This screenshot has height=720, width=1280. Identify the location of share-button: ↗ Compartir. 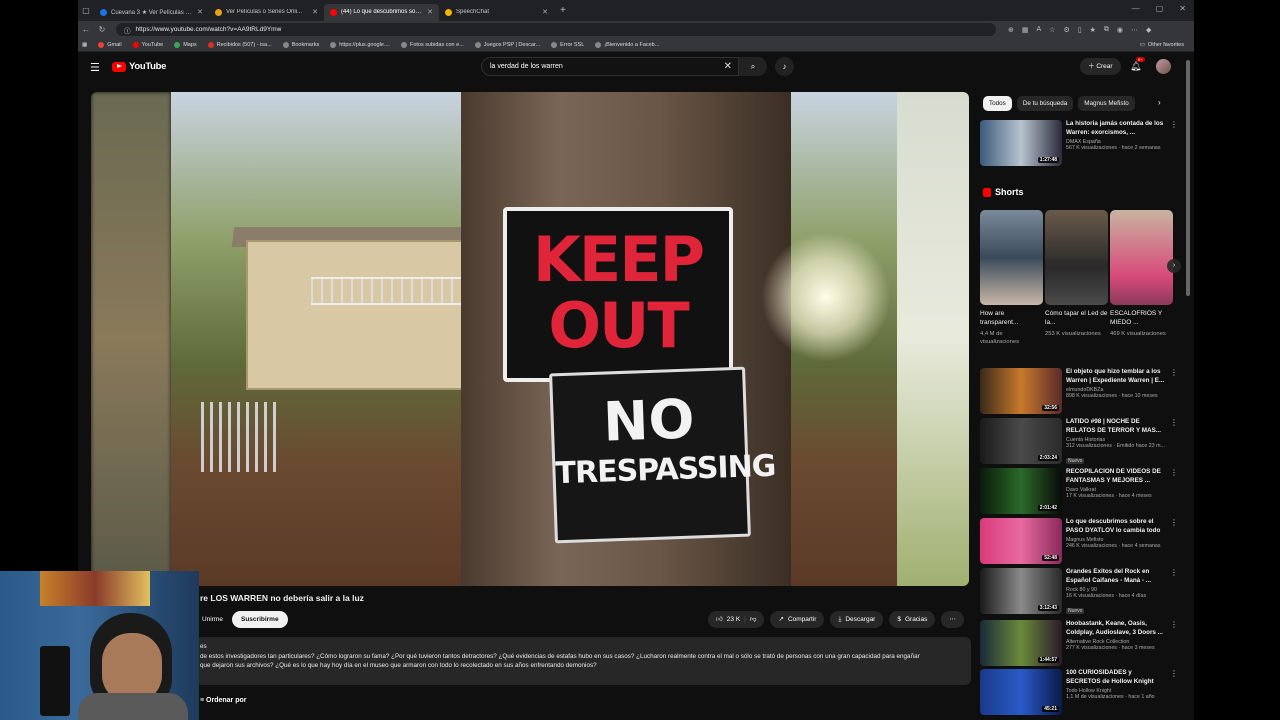
(797, 619).